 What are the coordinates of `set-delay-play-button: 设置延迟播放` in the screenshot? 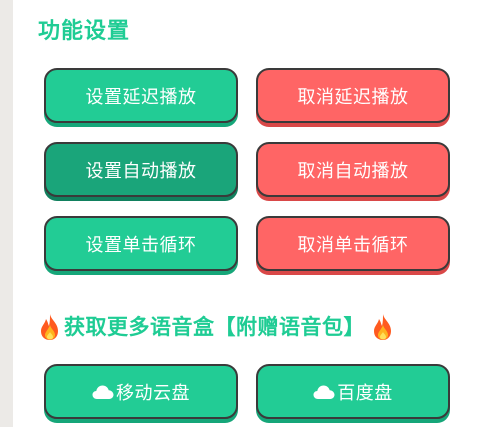 It's located at (141, 95).